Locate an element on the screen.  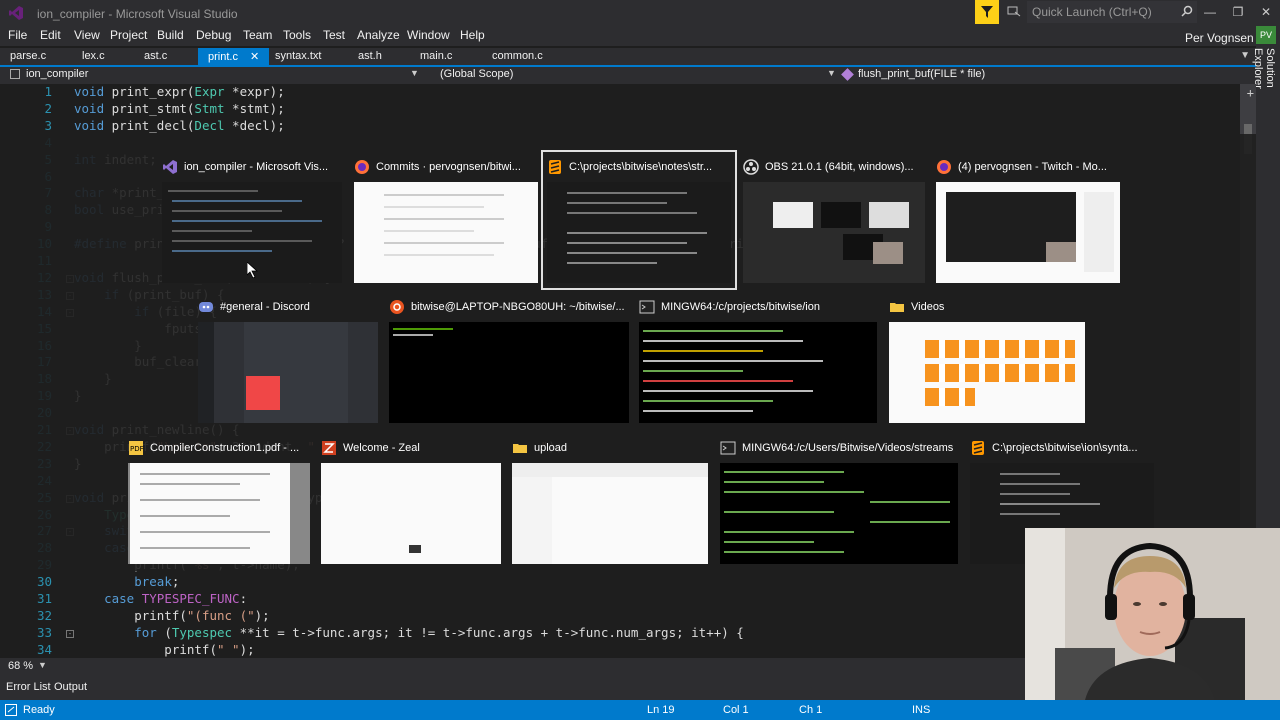
menu-tools: Tools is located at coordinates (297, 35).